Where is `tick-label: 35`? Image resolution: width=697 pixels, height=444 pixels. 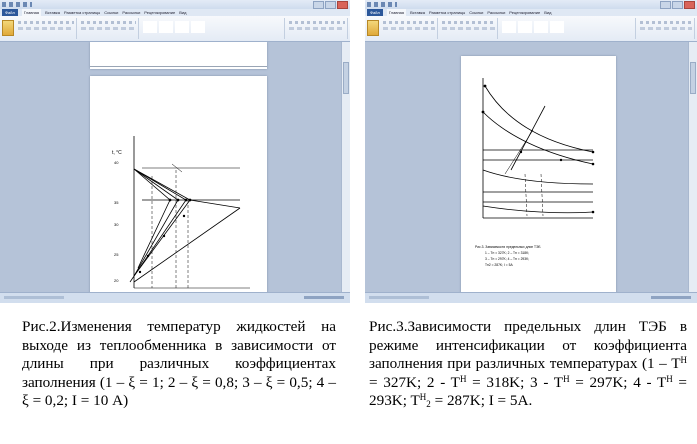 tick-label: 35 is located at coordinates (116, 202).